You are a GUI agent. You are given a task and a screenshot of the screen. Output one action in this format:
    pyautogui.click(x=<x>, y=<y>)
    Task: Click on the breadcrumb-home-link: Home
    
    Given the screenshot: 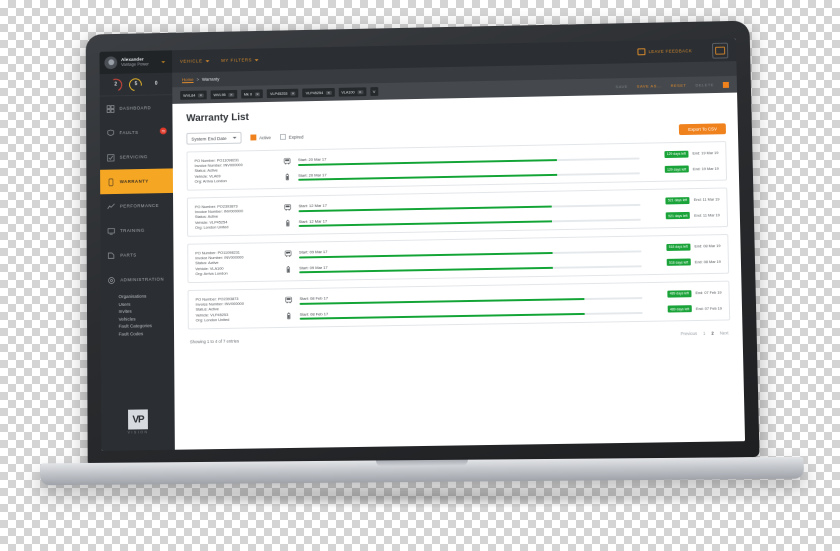 What is the action you would take?
    pyautogui.click(x=188, y=79)
    